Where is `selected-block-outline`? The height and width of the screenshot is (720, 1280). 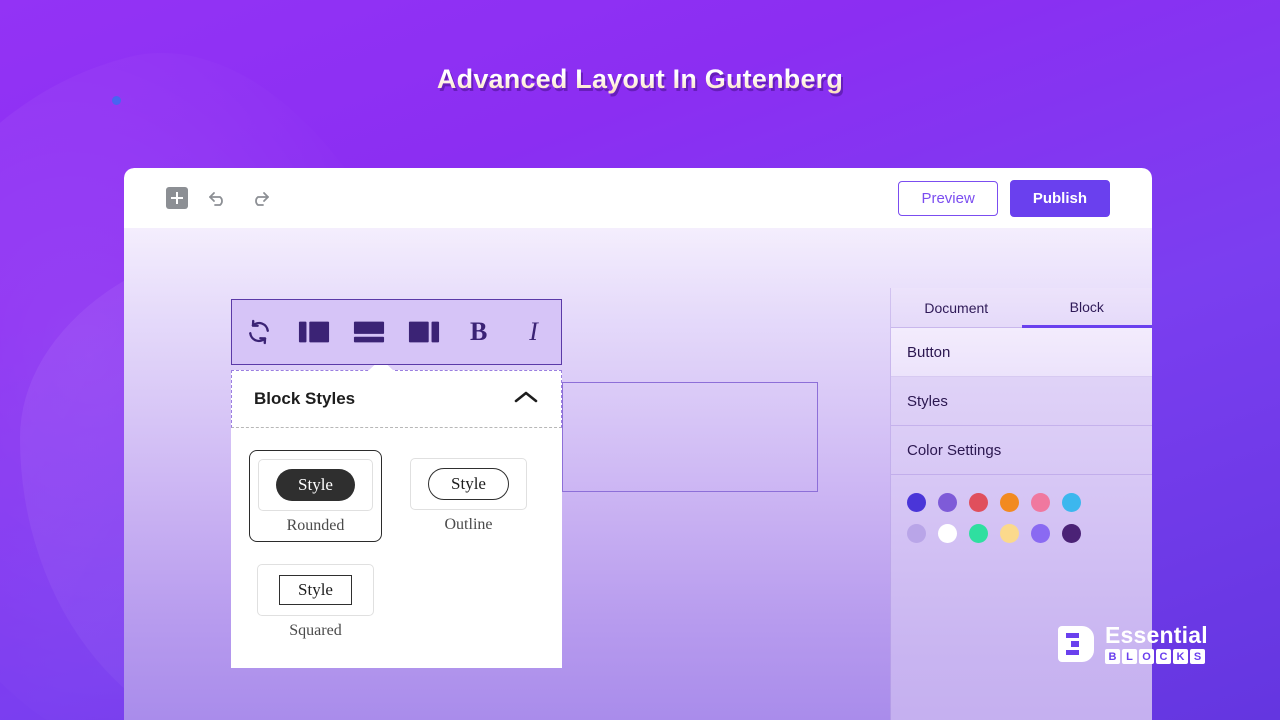 selected-block-outline is located at coordinates (690, 437).